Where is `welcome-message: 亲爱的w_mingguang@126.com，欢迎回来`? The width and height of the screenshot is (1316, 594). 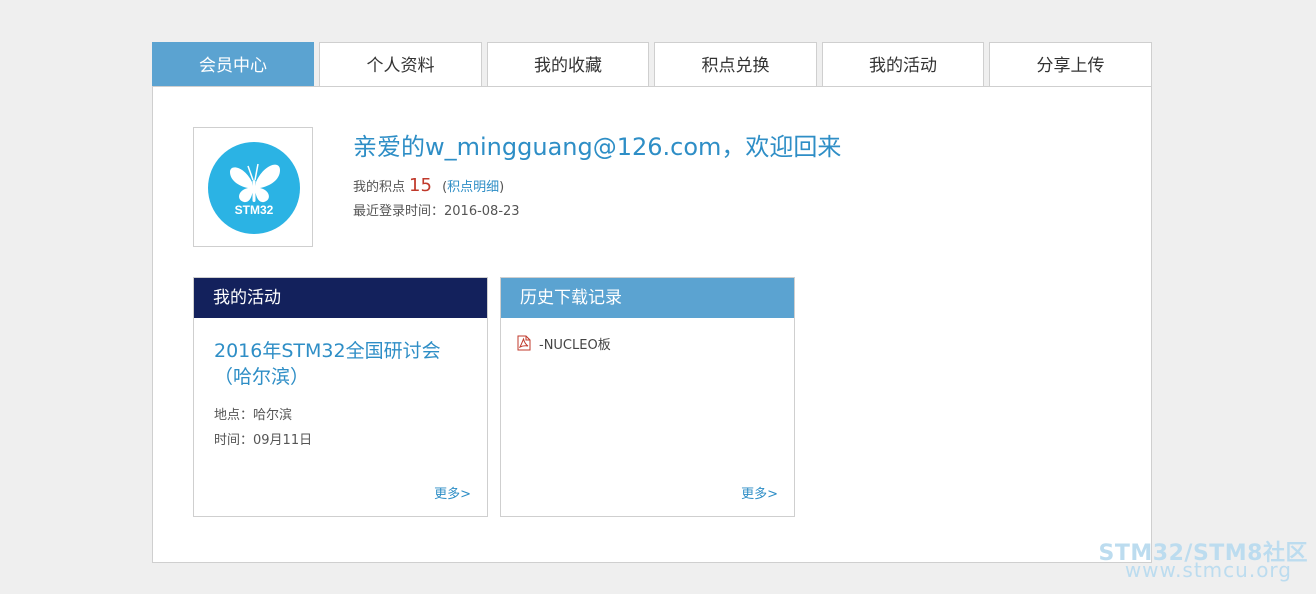
welcome-message: 亲爱的w_mingguang@126.com，欢迎回来 is located at coordinates (597, 147).